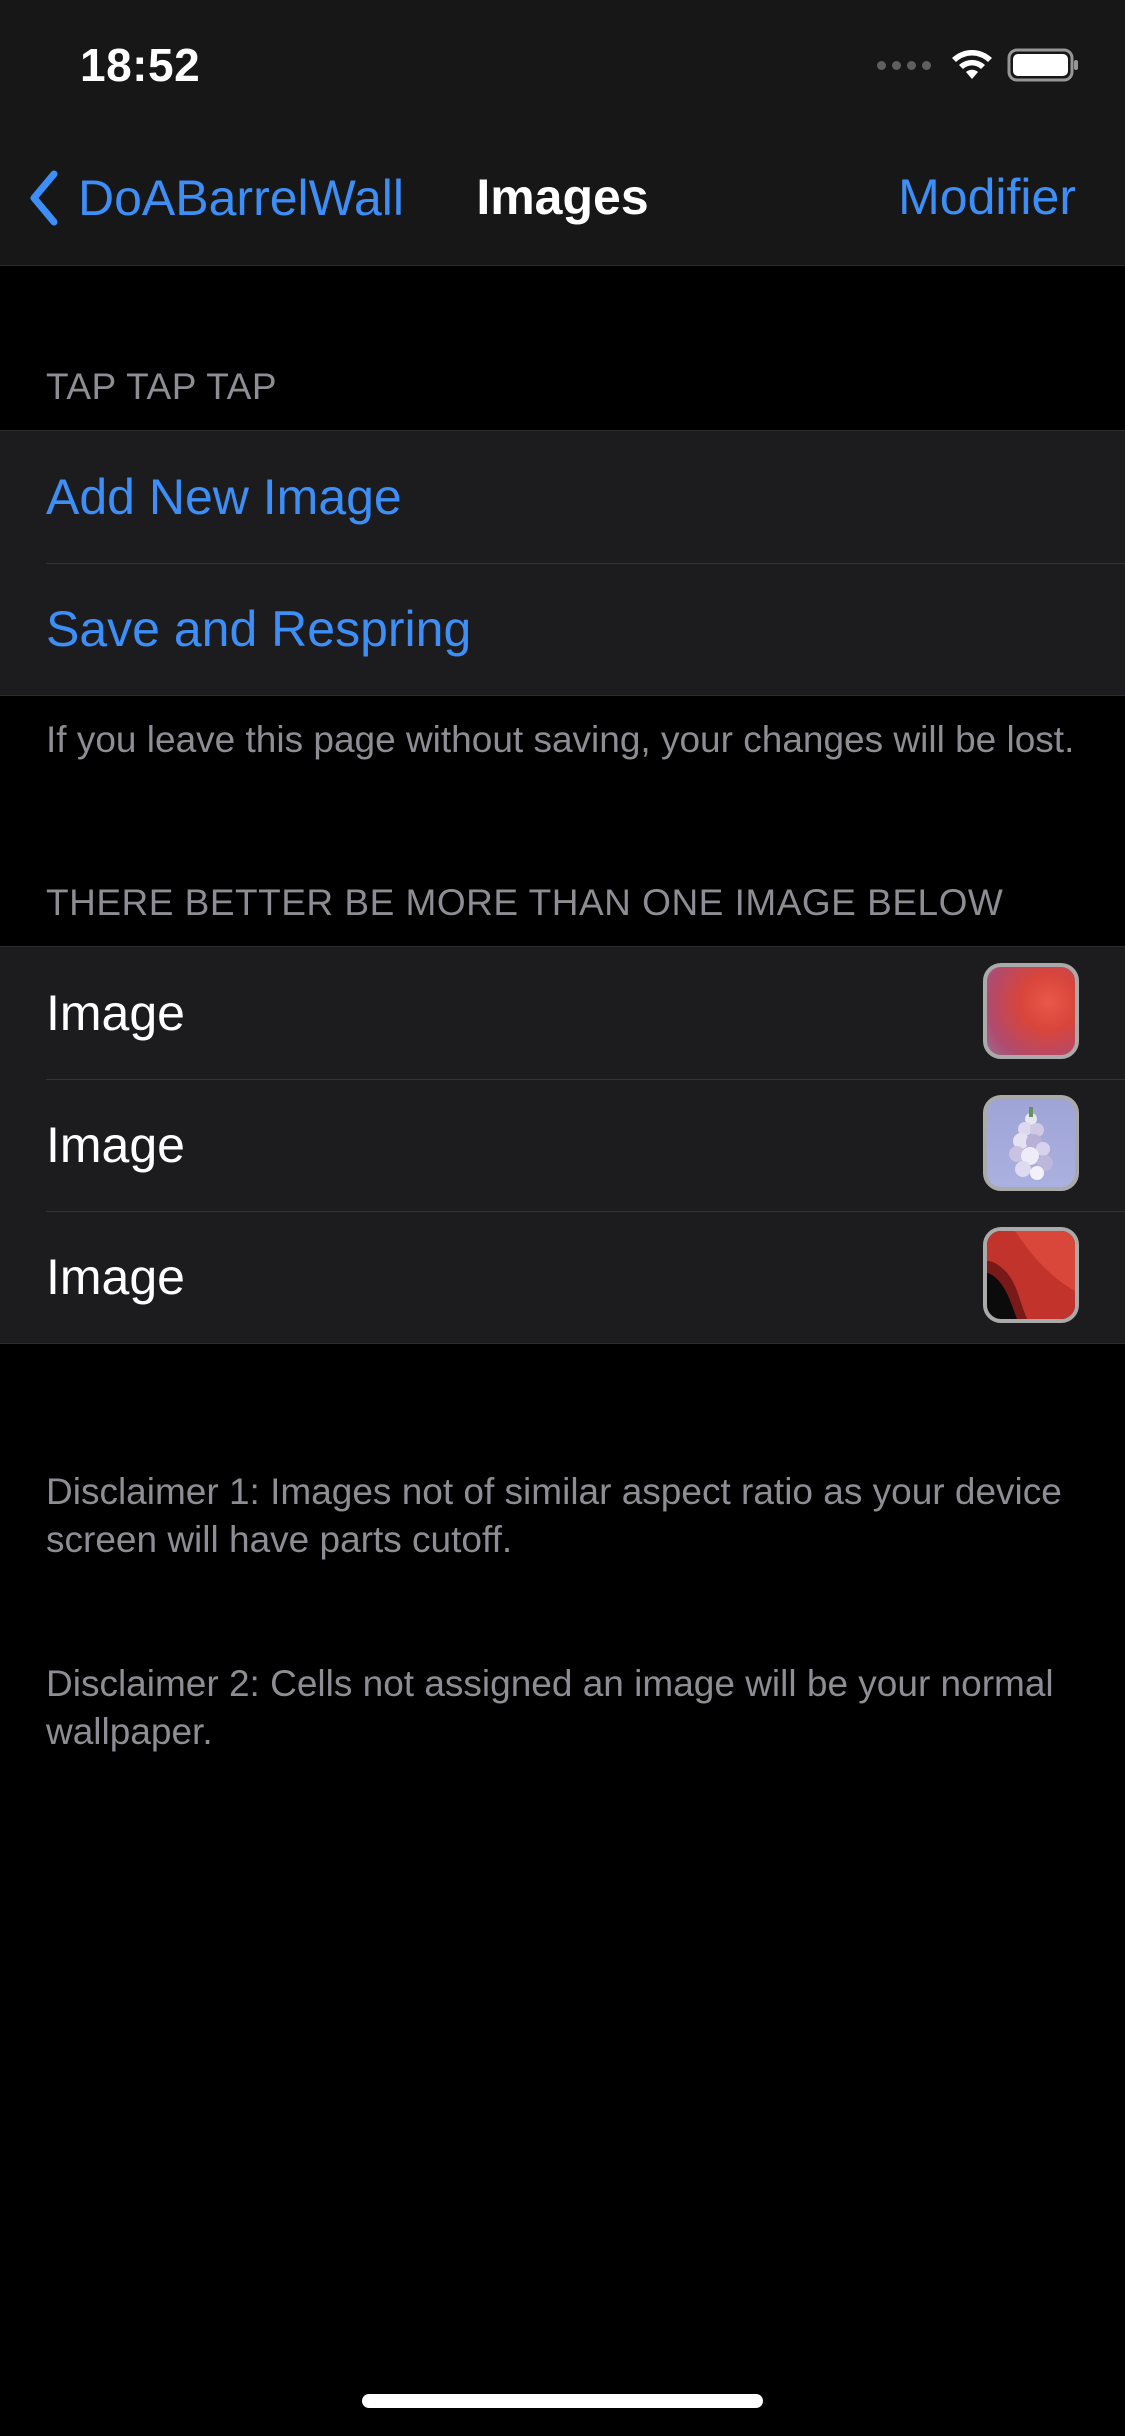 Image resolution: width=1125 pixels, height=2436 pixels. Describe the element at coordinates (972, 64) in the screenshot. I see `wifi-icon` at that location.